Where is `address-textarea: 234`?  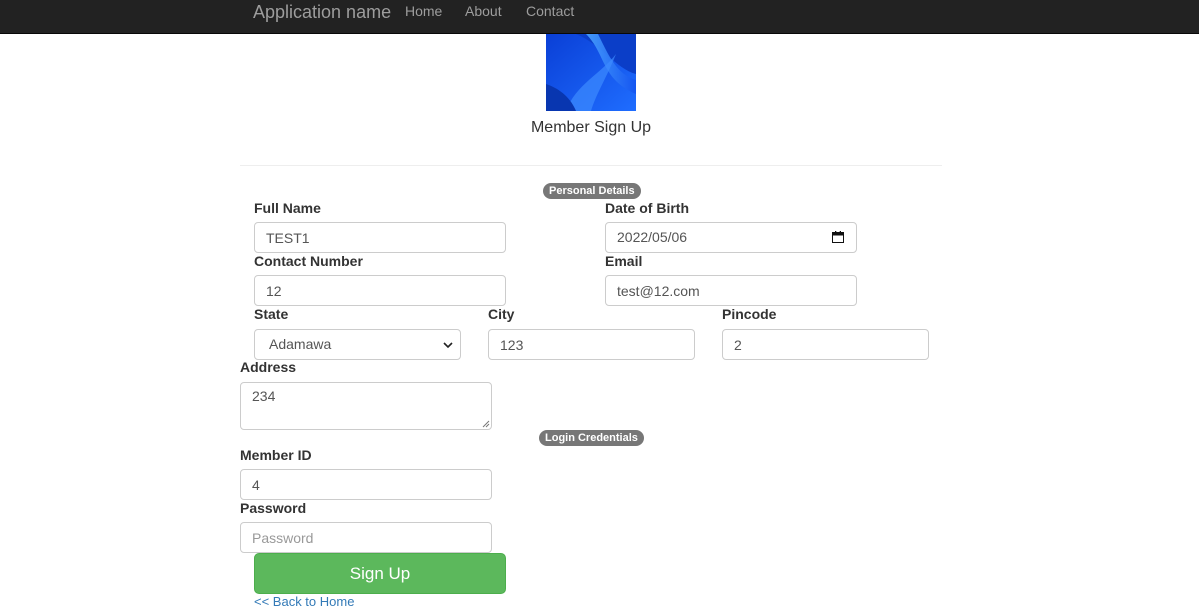
address-textarea: 234 is located at coordinates (366, 406).